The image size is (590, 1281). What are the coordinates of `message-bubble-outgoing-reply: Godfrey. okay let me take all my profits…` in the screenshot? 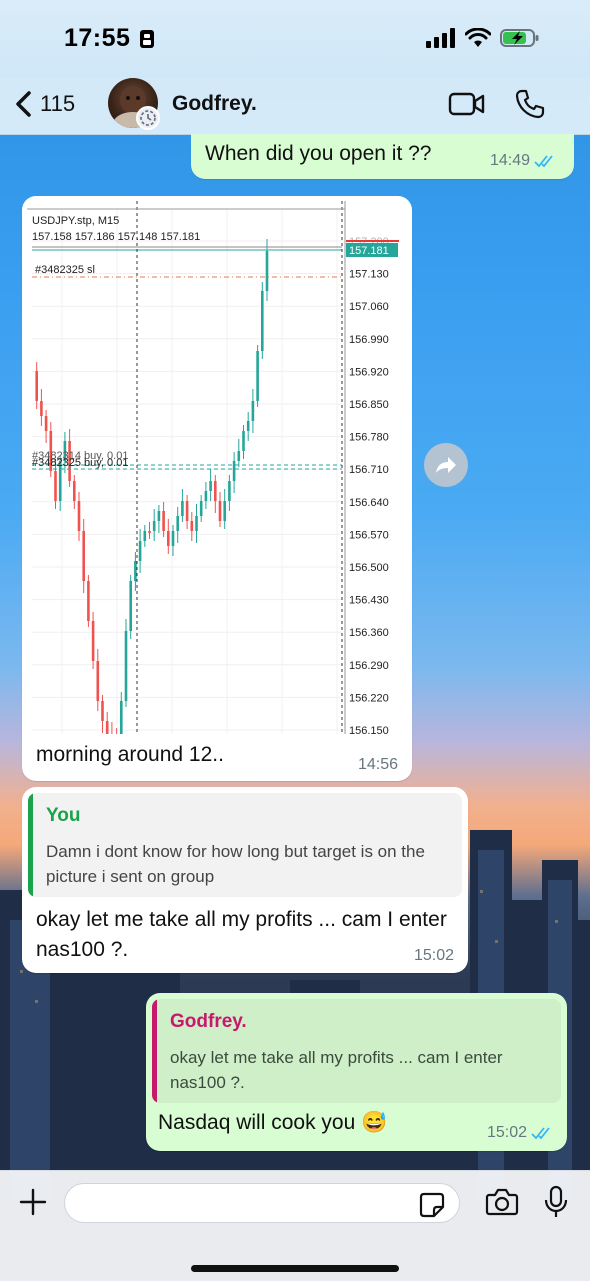 It's located at (356, 1072).